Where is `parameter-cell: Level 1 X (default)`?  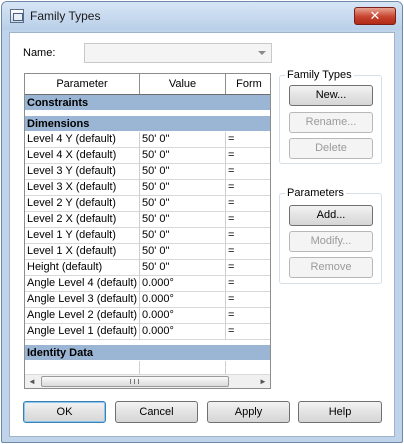
parameter-cell: Level 1 X (default) is located at coordinates (82, 252).